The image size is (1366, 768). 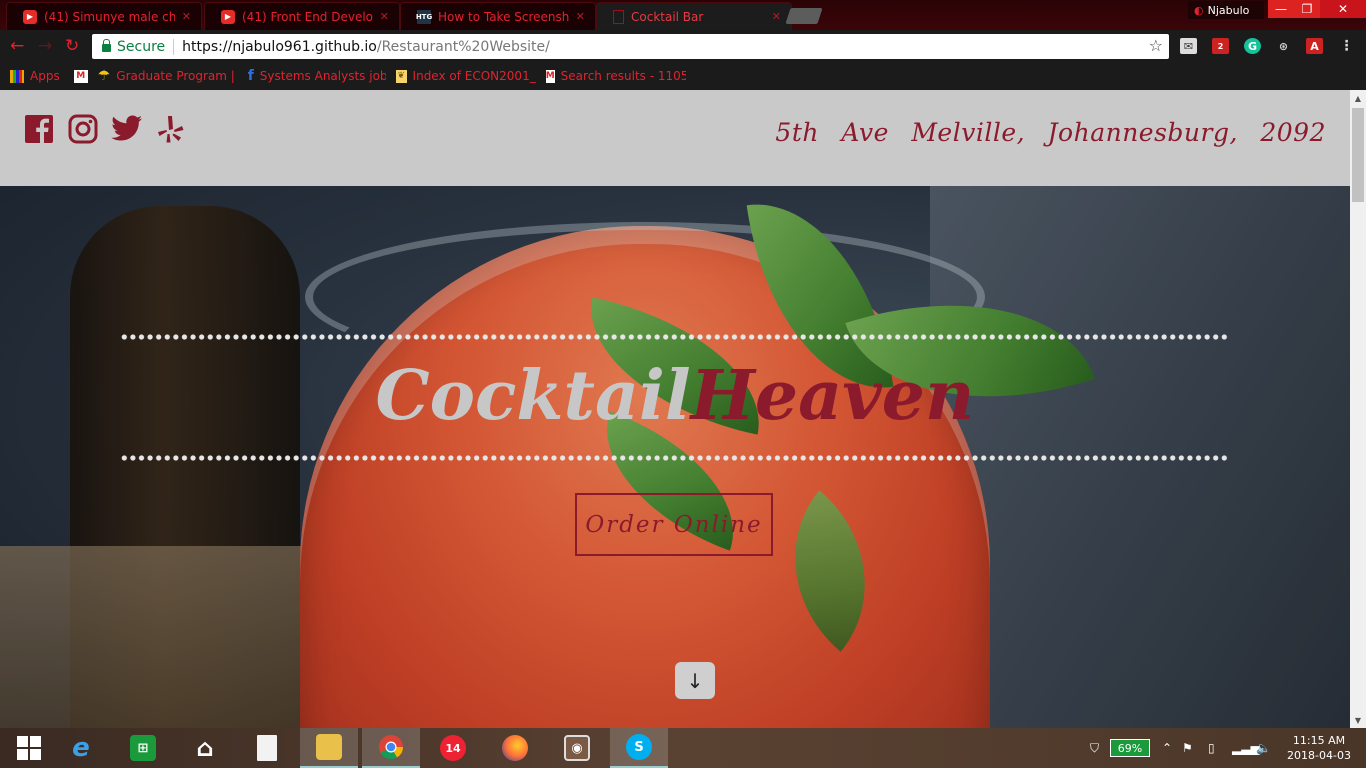 What do you see at coordinates (17, 46) in the screenshot?
I see `back-button: ←` at bounding box center [17, 46].